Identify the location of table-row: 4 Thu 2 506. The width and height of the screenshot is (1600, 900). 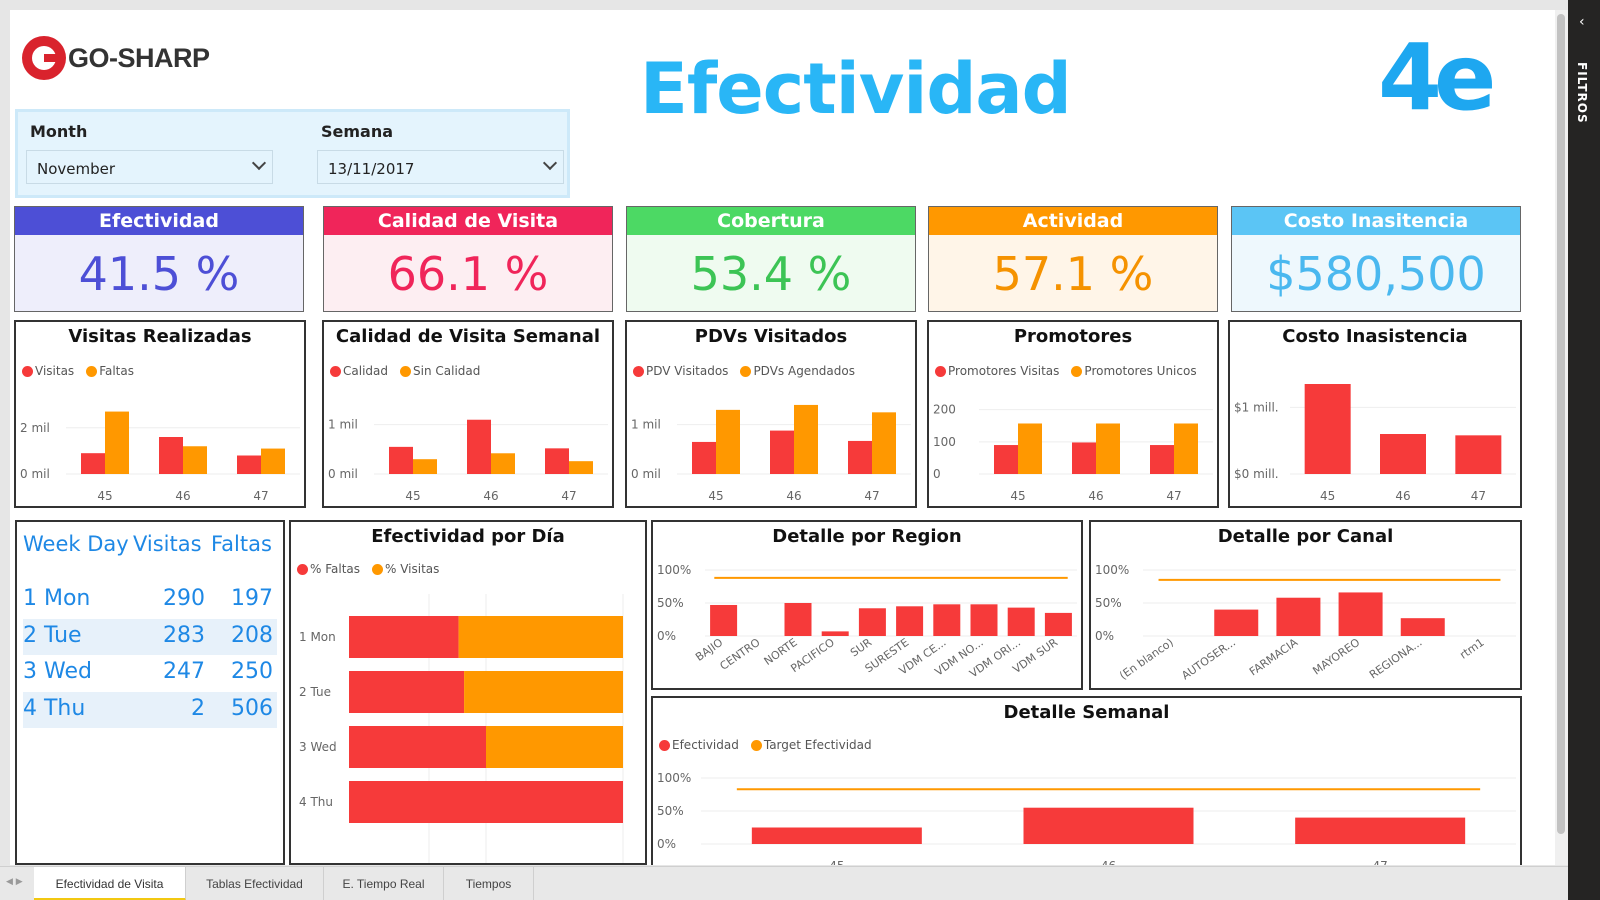
(150, 709).